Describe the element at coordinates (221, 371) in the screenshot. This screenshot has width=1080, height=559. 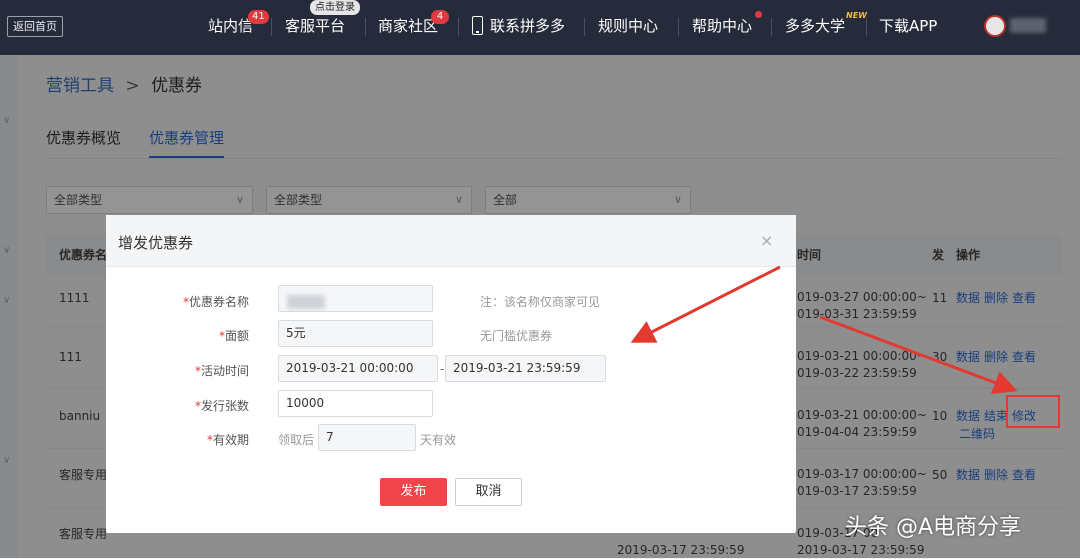
I see `activity-time-label: *活动时间` at that location.